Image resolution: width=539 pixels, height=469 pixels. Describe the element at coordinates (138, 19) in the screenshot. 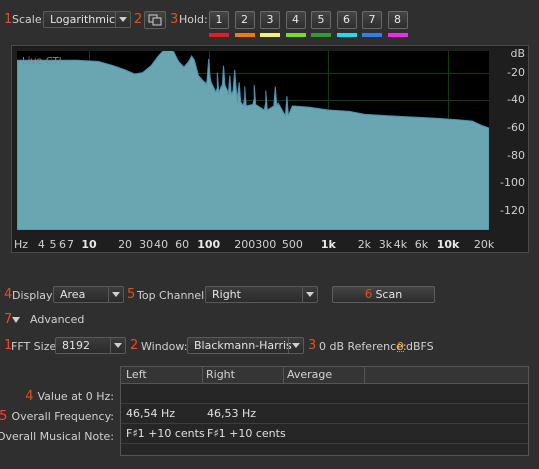

I see `marker-copy: 2` at that location.